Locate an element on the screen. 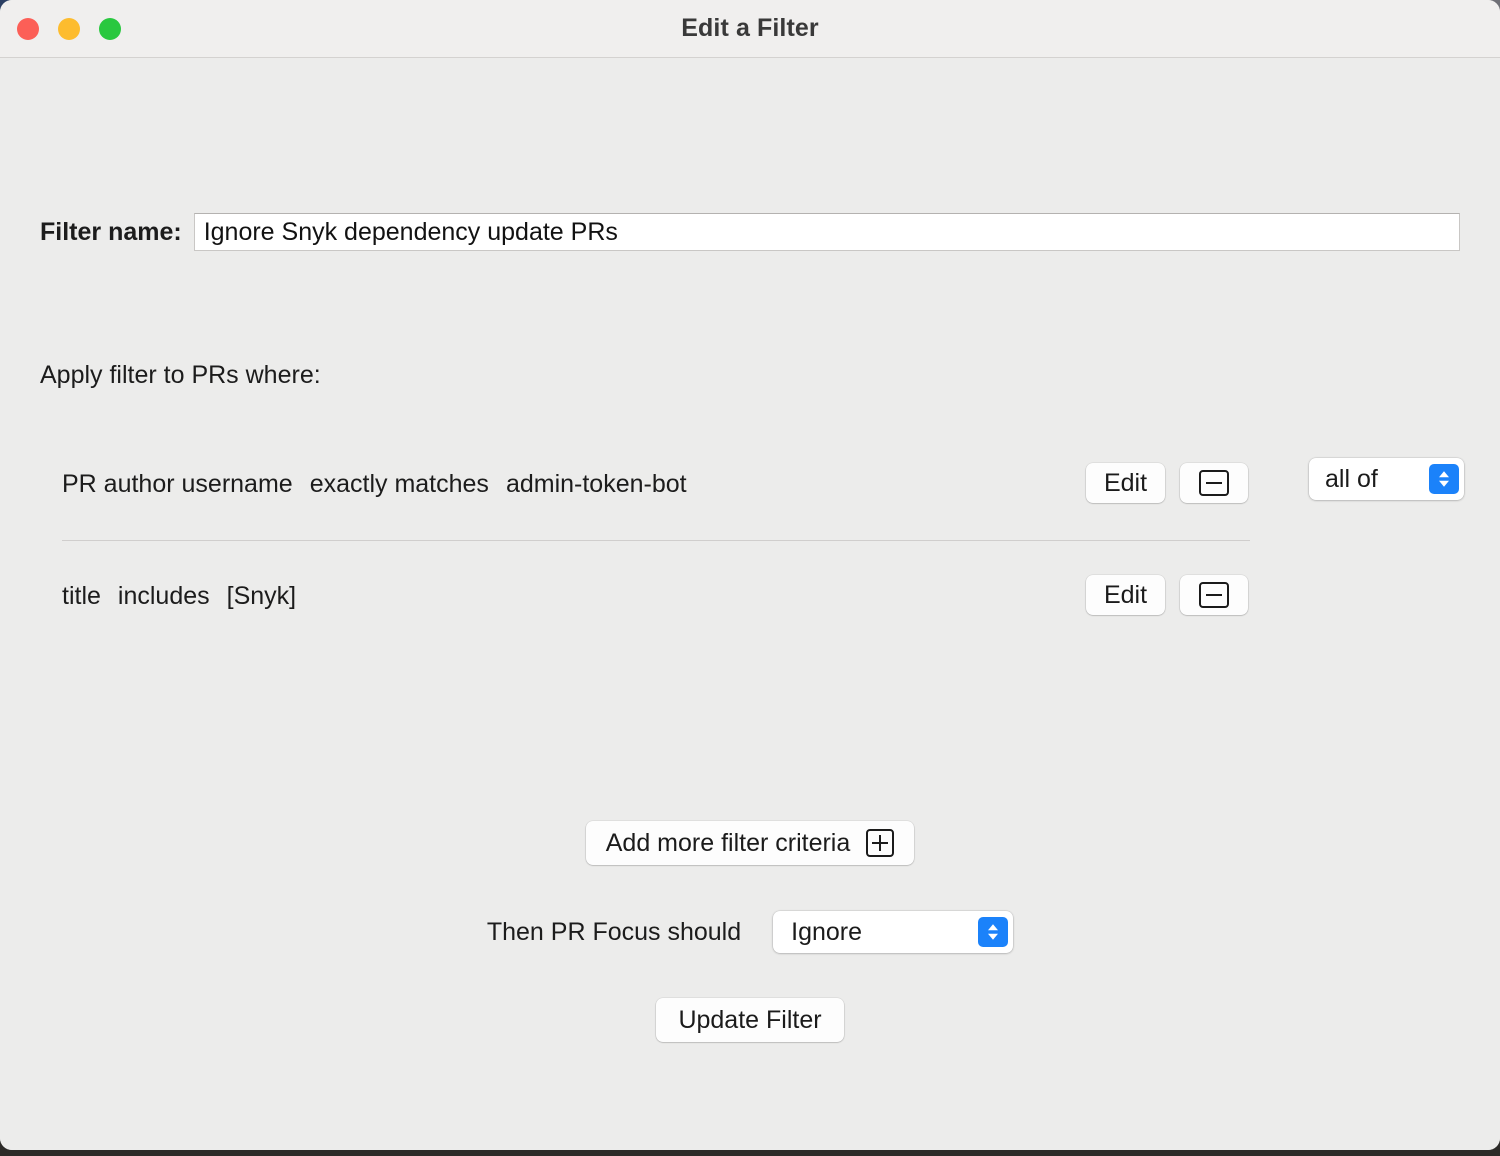  window-title: Edit a Filter is located at coordinates (750, 28).